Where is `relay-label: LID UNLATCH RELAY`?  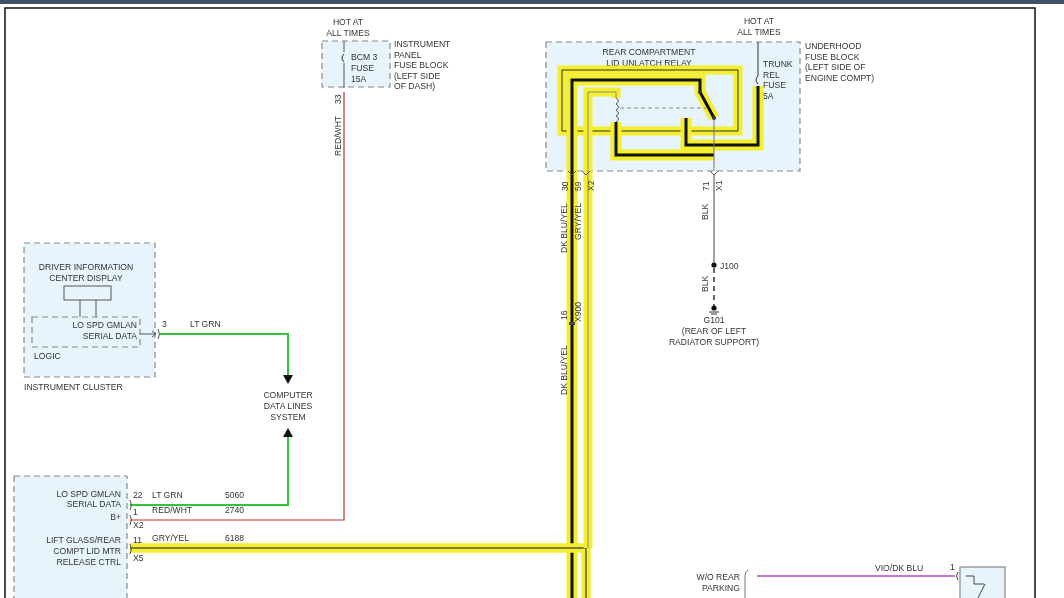
relay-label: LID UNLATCH RELAY is located at coordinates (649, 63).